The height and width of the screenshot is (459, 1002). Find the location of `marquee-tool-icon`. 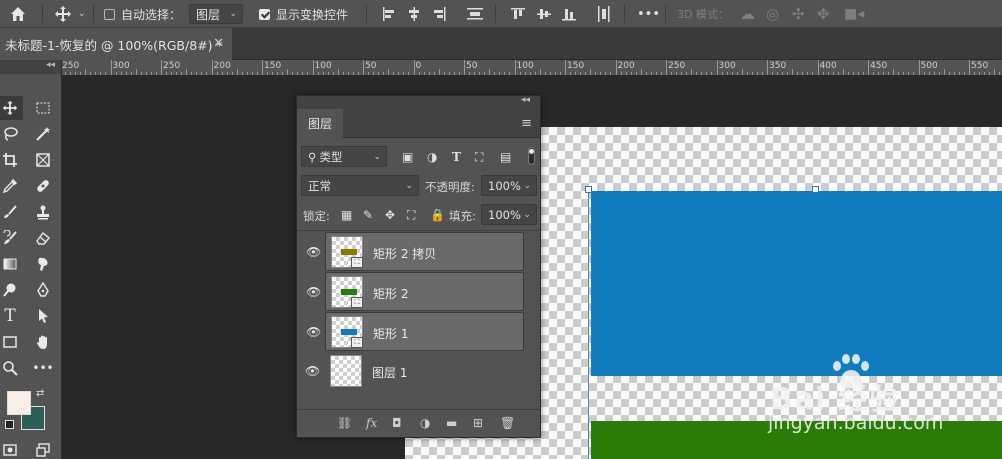

marquee-tool-icon is located at coordinates (43, 108).